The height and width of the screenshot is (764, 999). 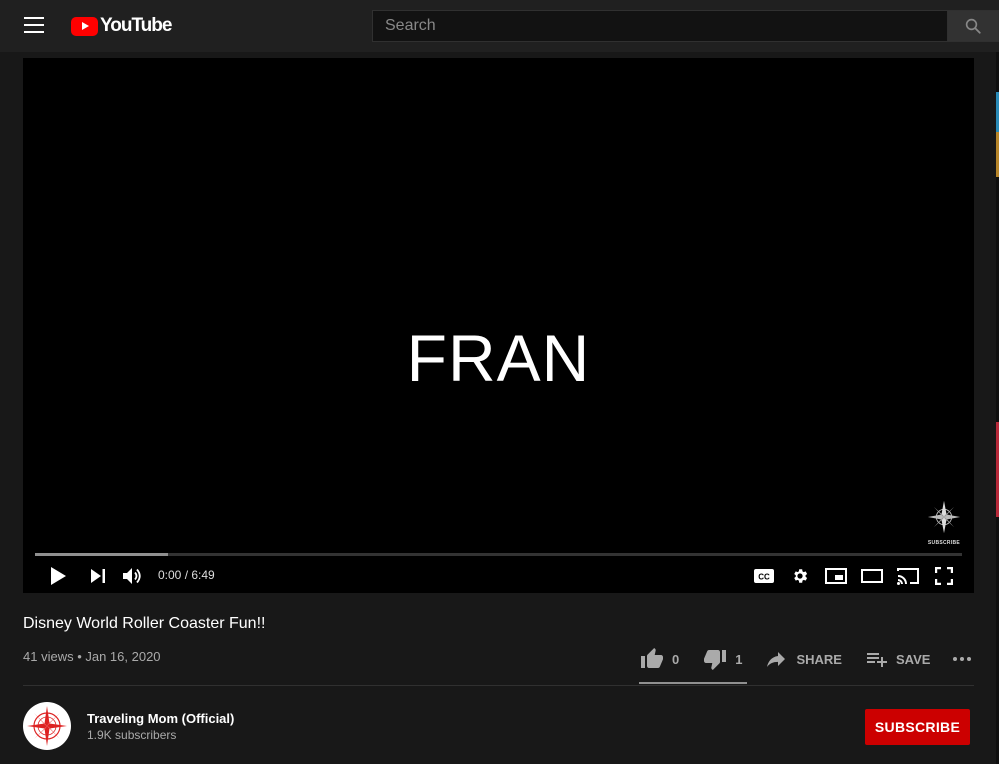 I want to click on save-label: SAVE, so click(x=913, y=659).